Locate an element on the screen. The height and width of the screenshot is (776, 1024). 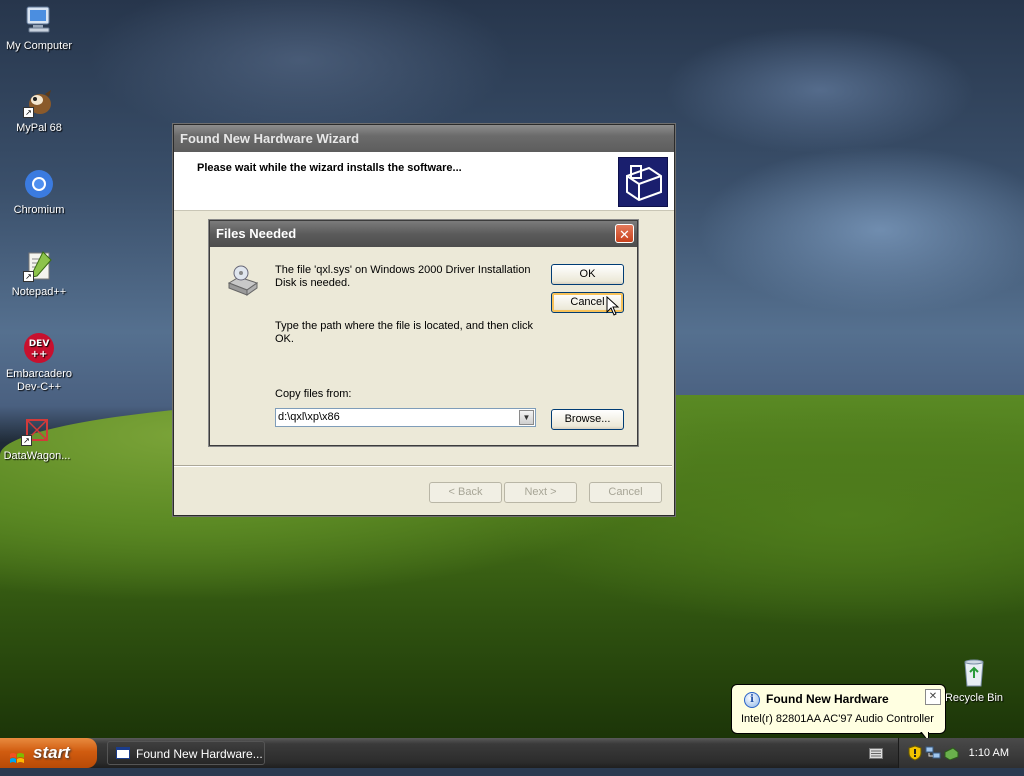
wizard-titlebar: Found New Hardware Wizard is located at coordinates (424, 138).